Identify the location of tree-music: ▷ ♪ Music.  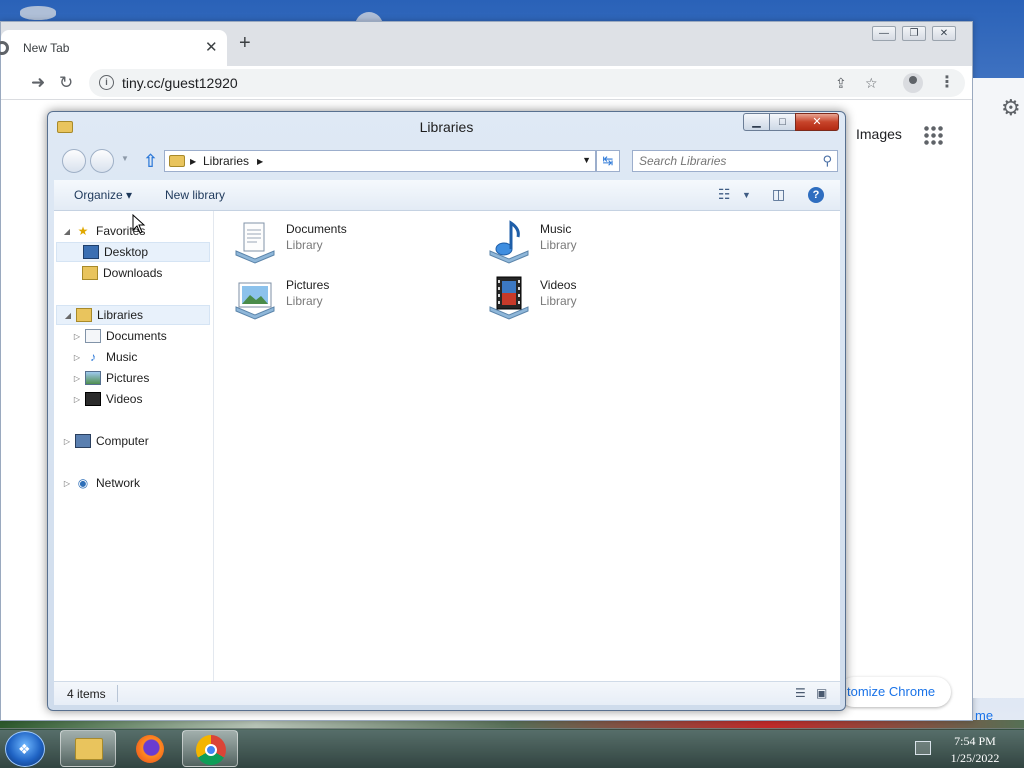
(104, 357).